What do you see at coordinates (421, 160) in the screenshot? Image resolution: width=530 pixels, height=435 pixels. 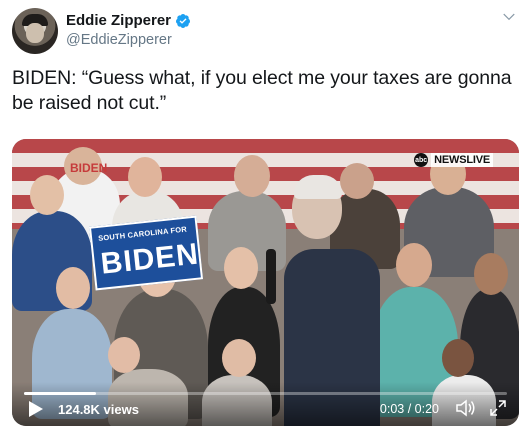 I see `abc-logo-icon: abc` at bounding box center [421, 160].